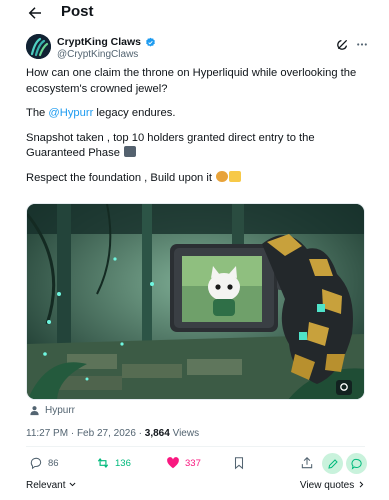 This screenshot has height=500, width=389. What do you see at coordinates (85, 433) in the screenshot?
I see `timestamp: 11:27 PM · Feb 27, 2026 ·` at bounding box center [85, 433].